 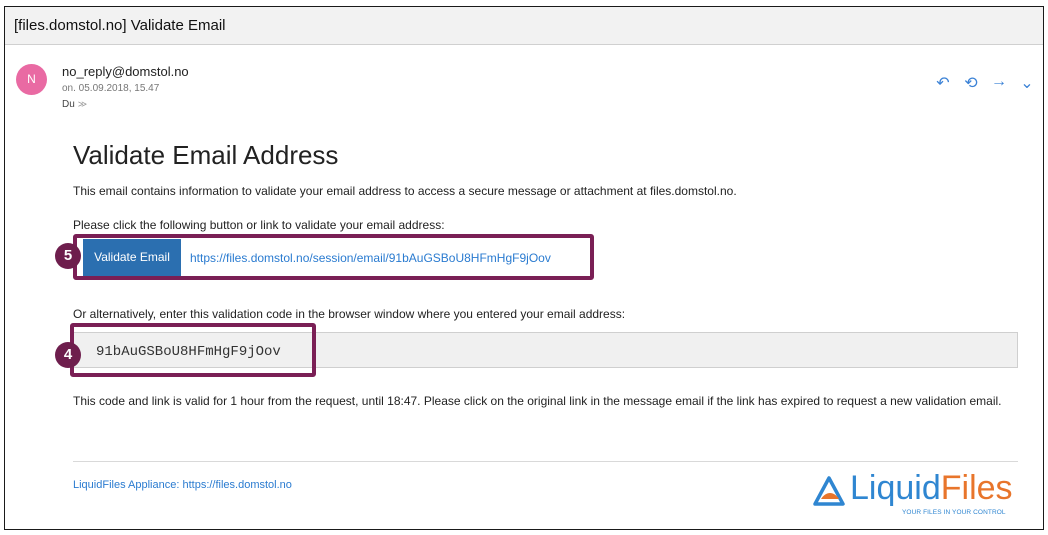 I want to click on logo-triangle-icon, so click(x=829, y=491).